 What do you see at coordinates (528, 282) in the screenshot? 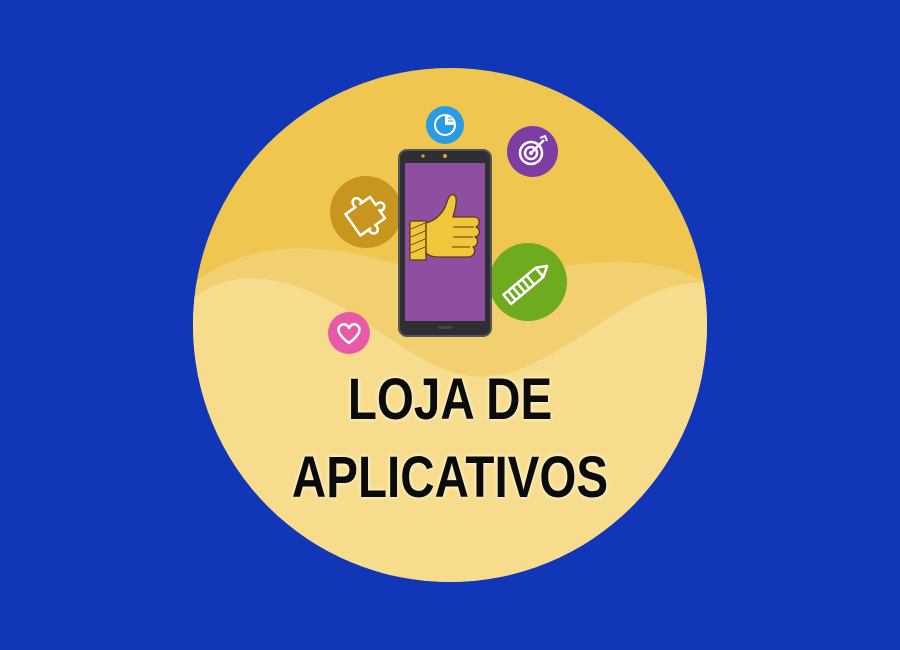
I see `pencil-icon` at bounding box center [528, 282].